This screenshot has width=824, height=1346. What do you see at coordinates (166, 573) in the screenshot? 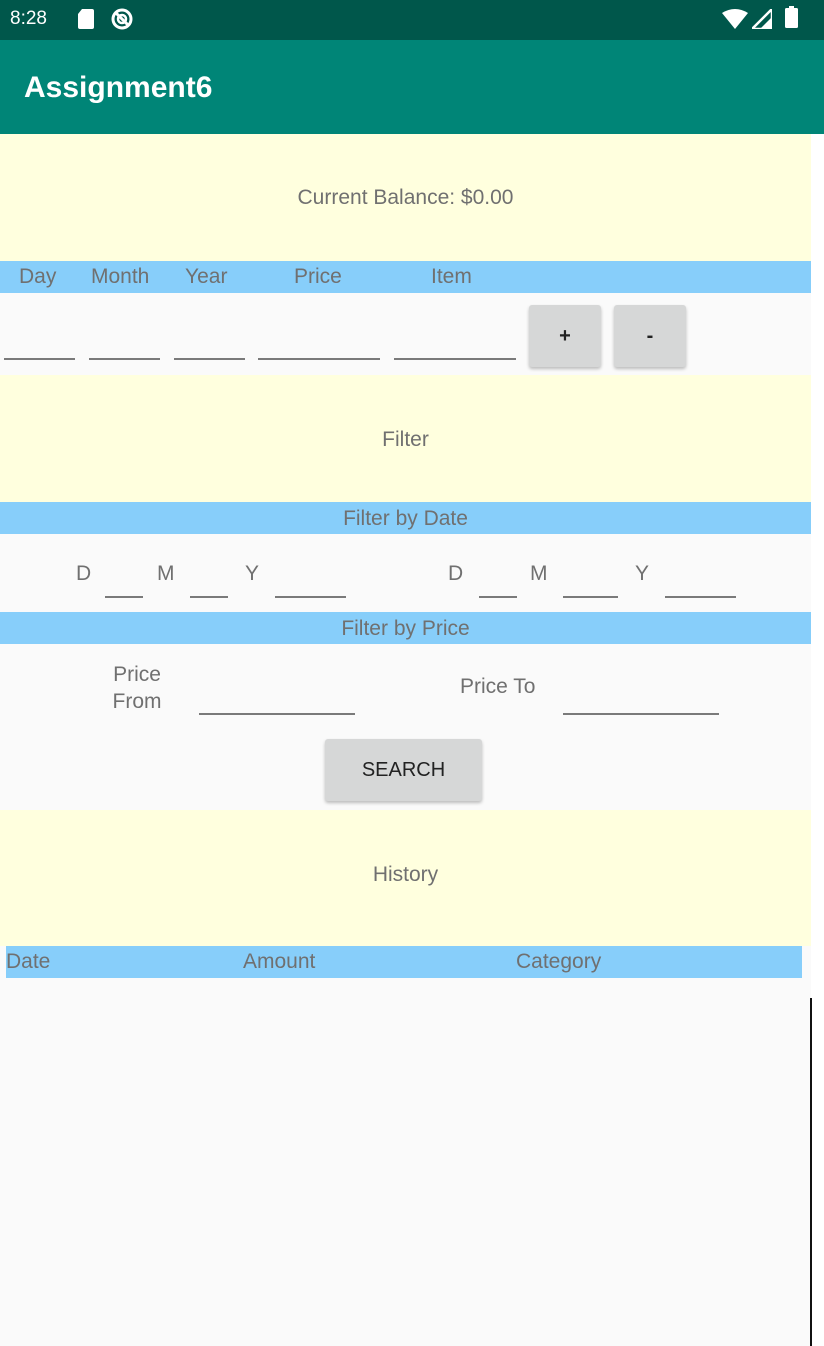
I see `from-month-label: M` at bounding box center [166, 573].